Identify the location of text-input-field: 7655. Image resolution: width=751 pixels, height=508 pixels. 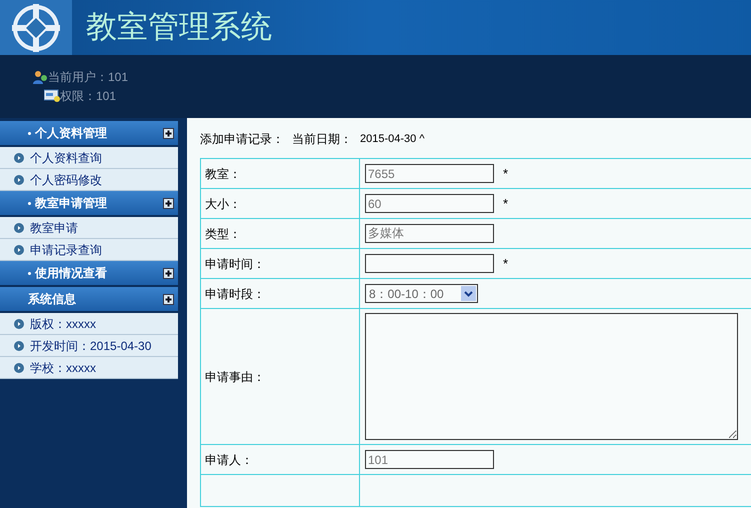
(429, 173).